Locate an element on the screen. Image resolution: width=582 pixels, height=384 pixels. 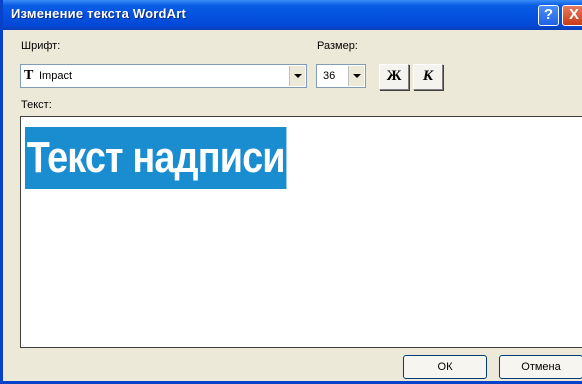
close-button: X is located at coordinates (572, 15).